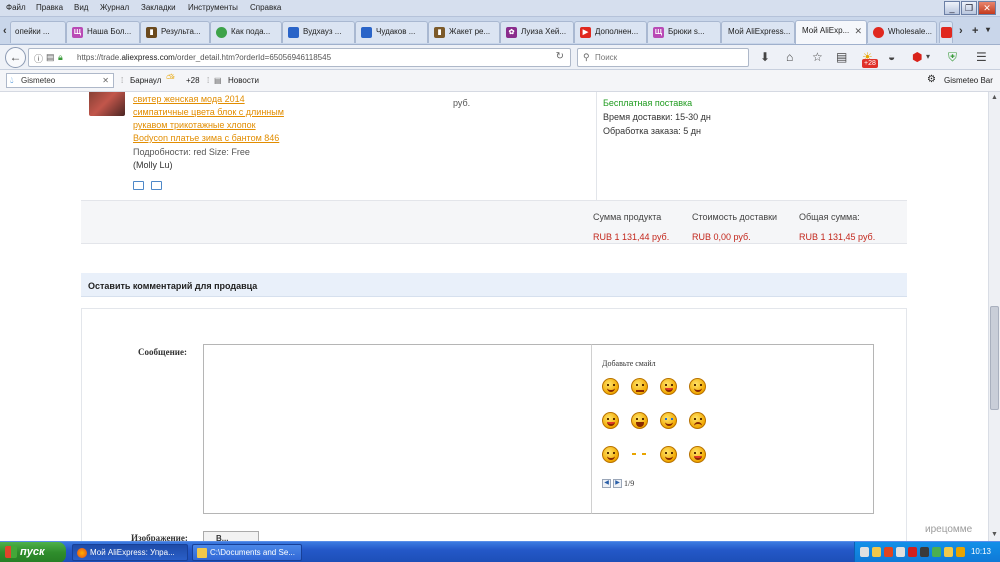 The height and width of the screenshot is (562, 1000). I want to click on restore-icon: ❐, so click(969, 8).